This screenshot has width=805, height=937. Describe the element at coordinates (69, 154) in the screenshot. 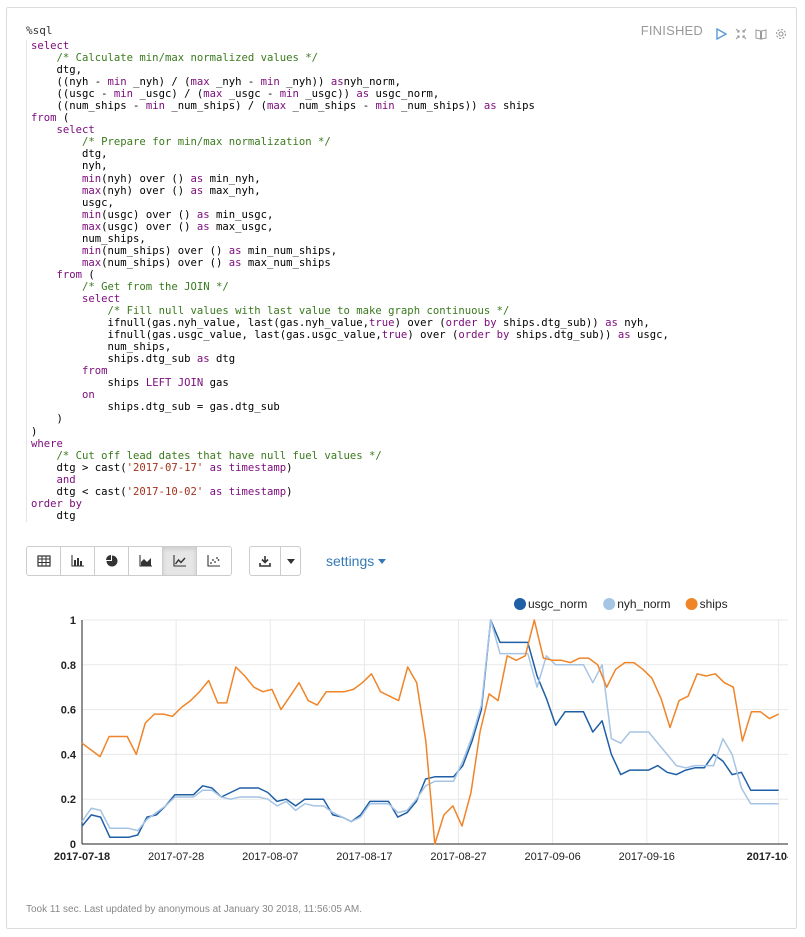

I see `code-token: dtg,` at that location.